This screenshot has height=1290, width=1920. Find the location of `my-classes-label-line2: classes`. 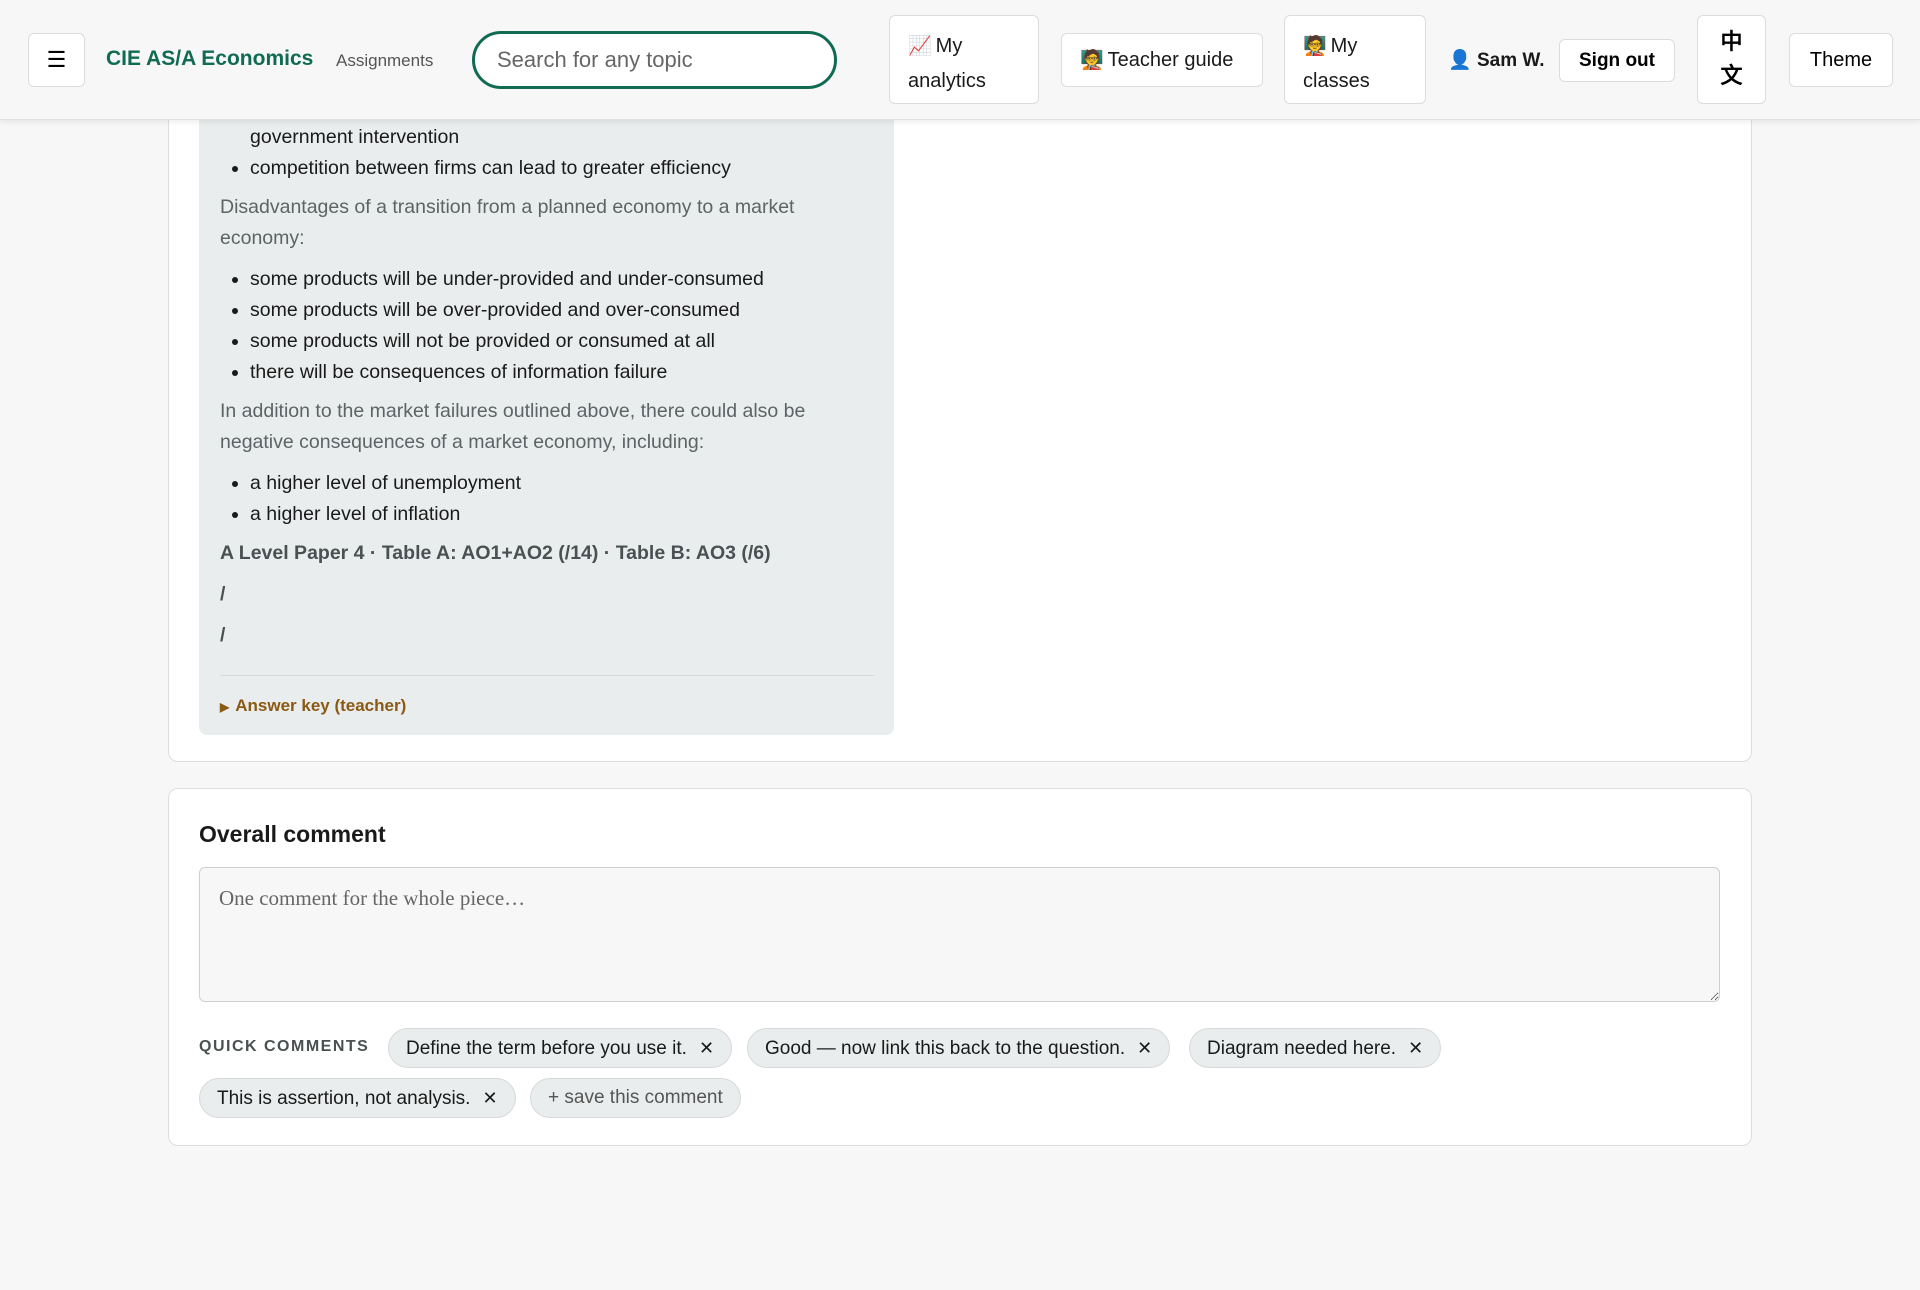

my-classes-label-line2: classes is located at coordinates (1336, 81).